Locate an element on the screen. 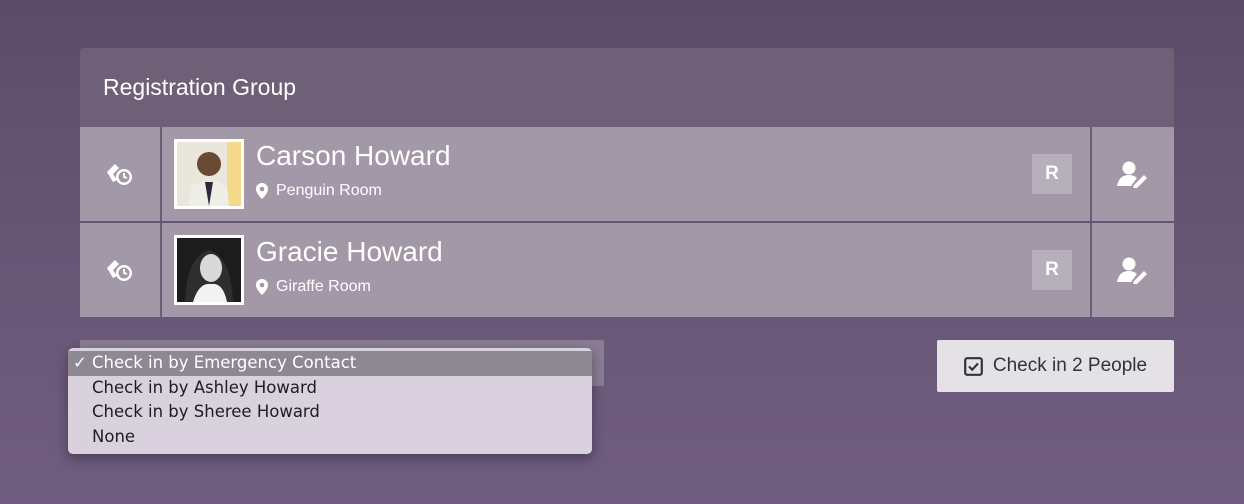 The width and height of the screenshot is (1244, 504). option-label: Check in by Emergency Contact is located at coordinates (224, 362).